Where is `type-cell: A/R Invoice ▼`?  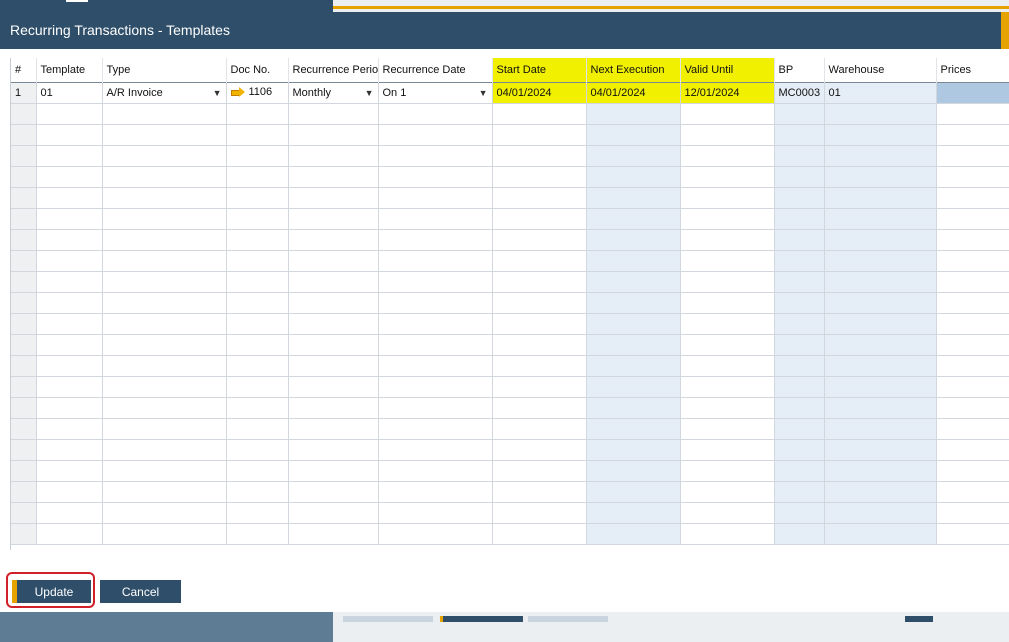
type-cell: A/R Invoice ▼ is located at coordinates (164, 93).